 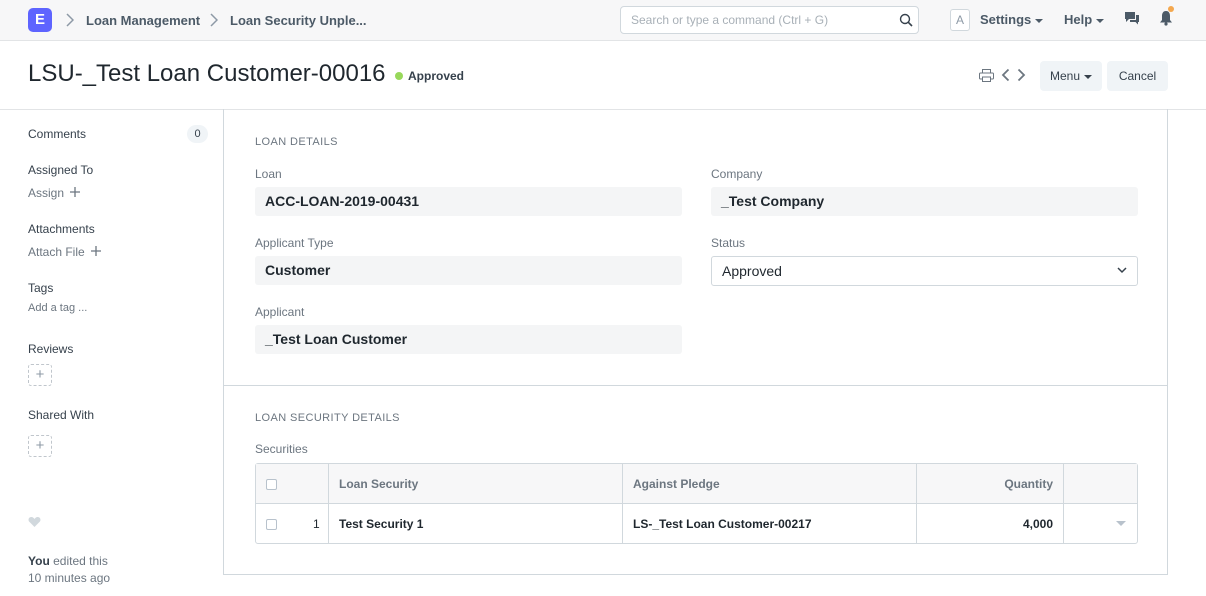 I want to click on heart-icon, so click(x=34, y=522).